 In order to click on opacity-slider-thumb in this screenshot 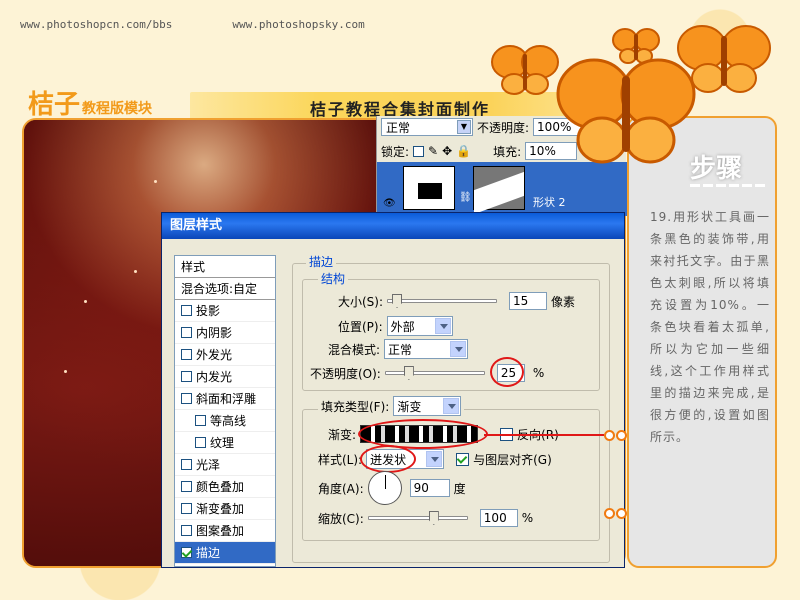, I will do `click(408, 373)`.